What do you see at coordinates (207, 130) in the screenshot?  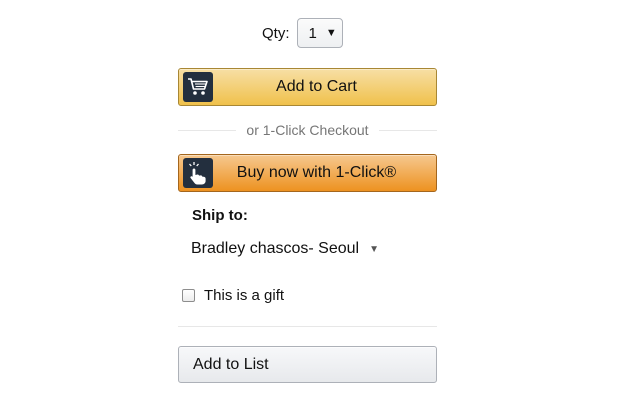 I see `divider-line-left` at bounding box center [207, 130].